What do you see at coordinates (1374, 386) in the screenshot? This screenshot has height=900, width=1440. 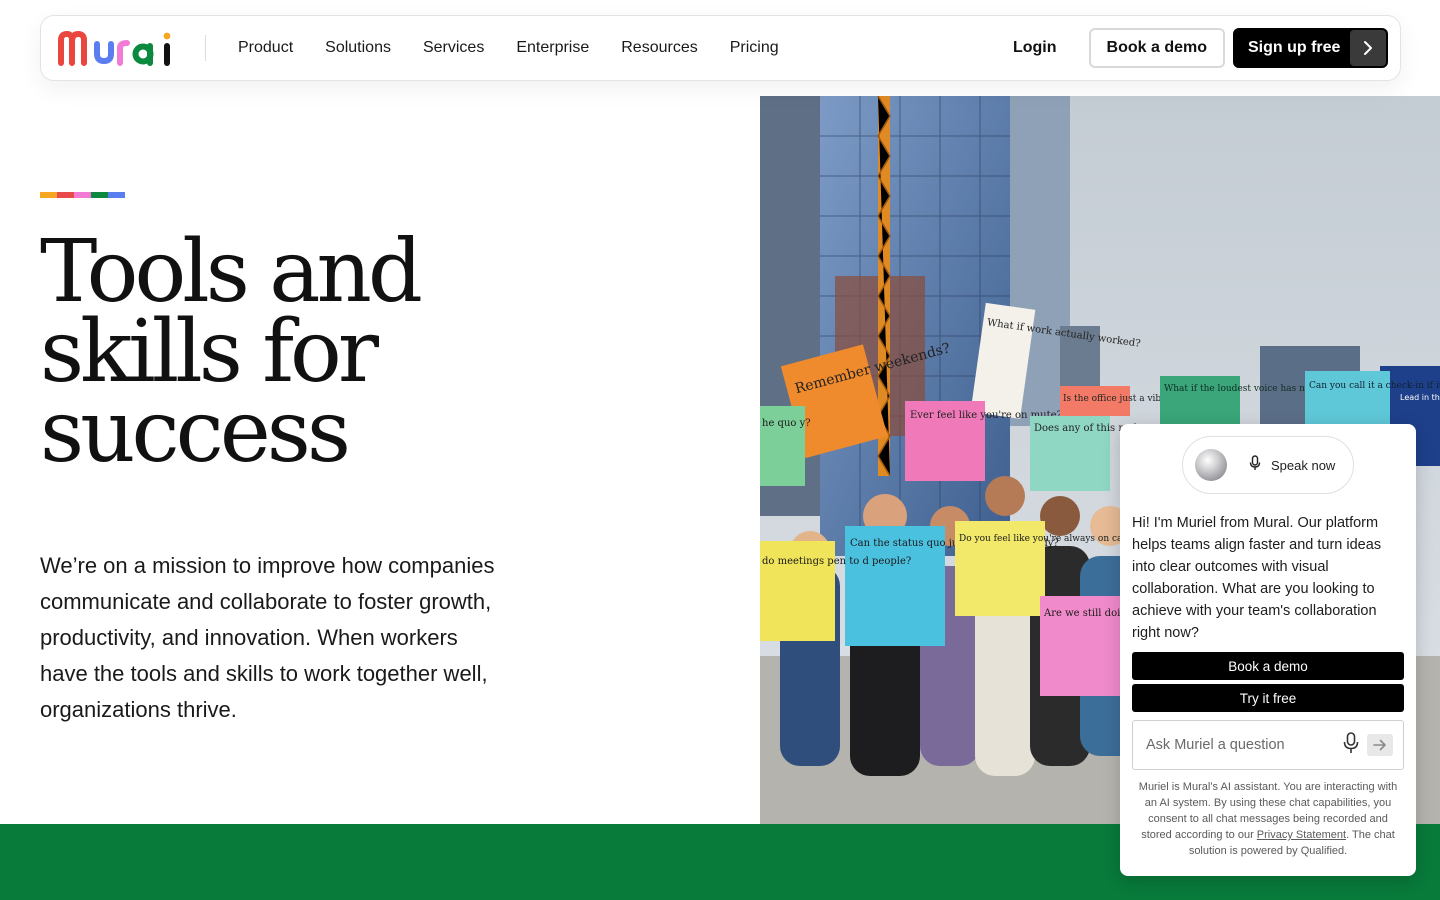 I see `sign-can-you-call-text: Can you call it a check-in if it lasts` at bounding box center [1374, 386].